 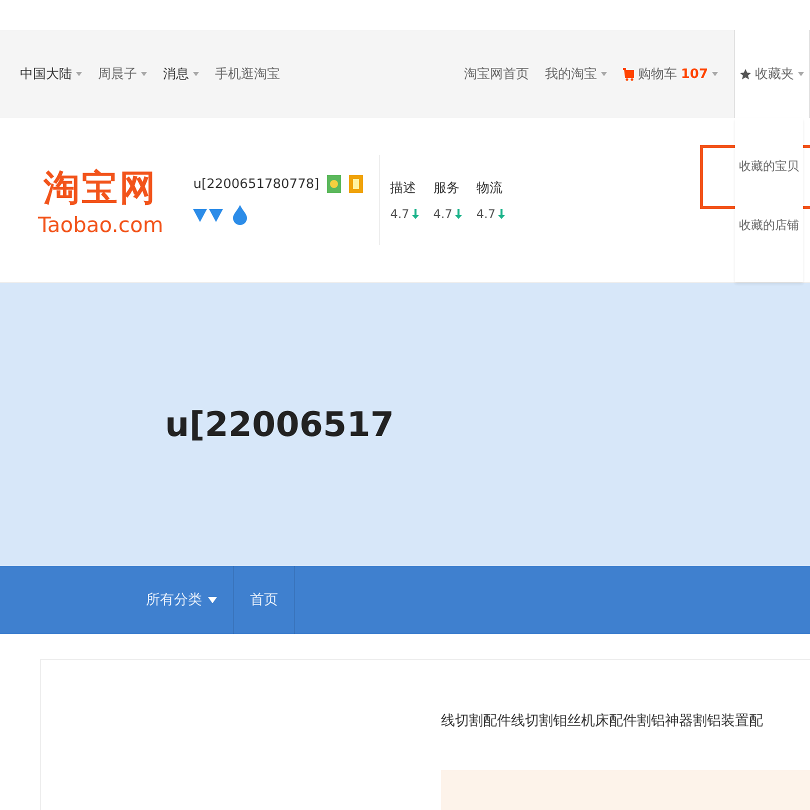 What do you see at coordinates (446, 188) in the screenshot?
I see `rating-label: 服务` at bounding box center [446, 188].